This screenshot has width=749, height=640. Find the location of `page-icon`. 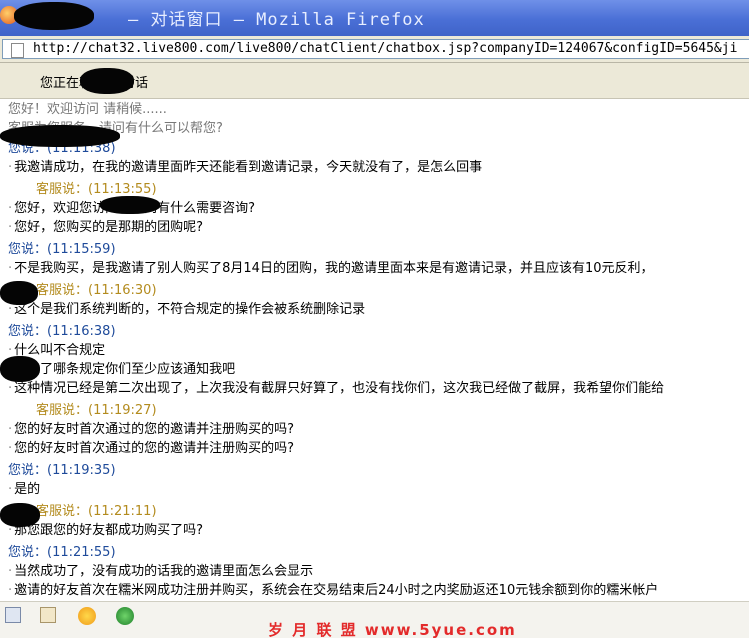

page-icon is located at coordinates (17, 50).